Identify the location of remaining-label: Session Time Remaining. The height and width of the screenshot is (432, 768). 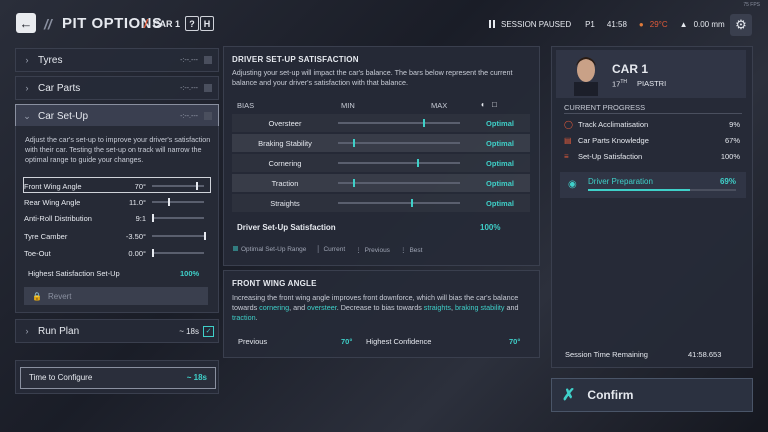
(606, 354).